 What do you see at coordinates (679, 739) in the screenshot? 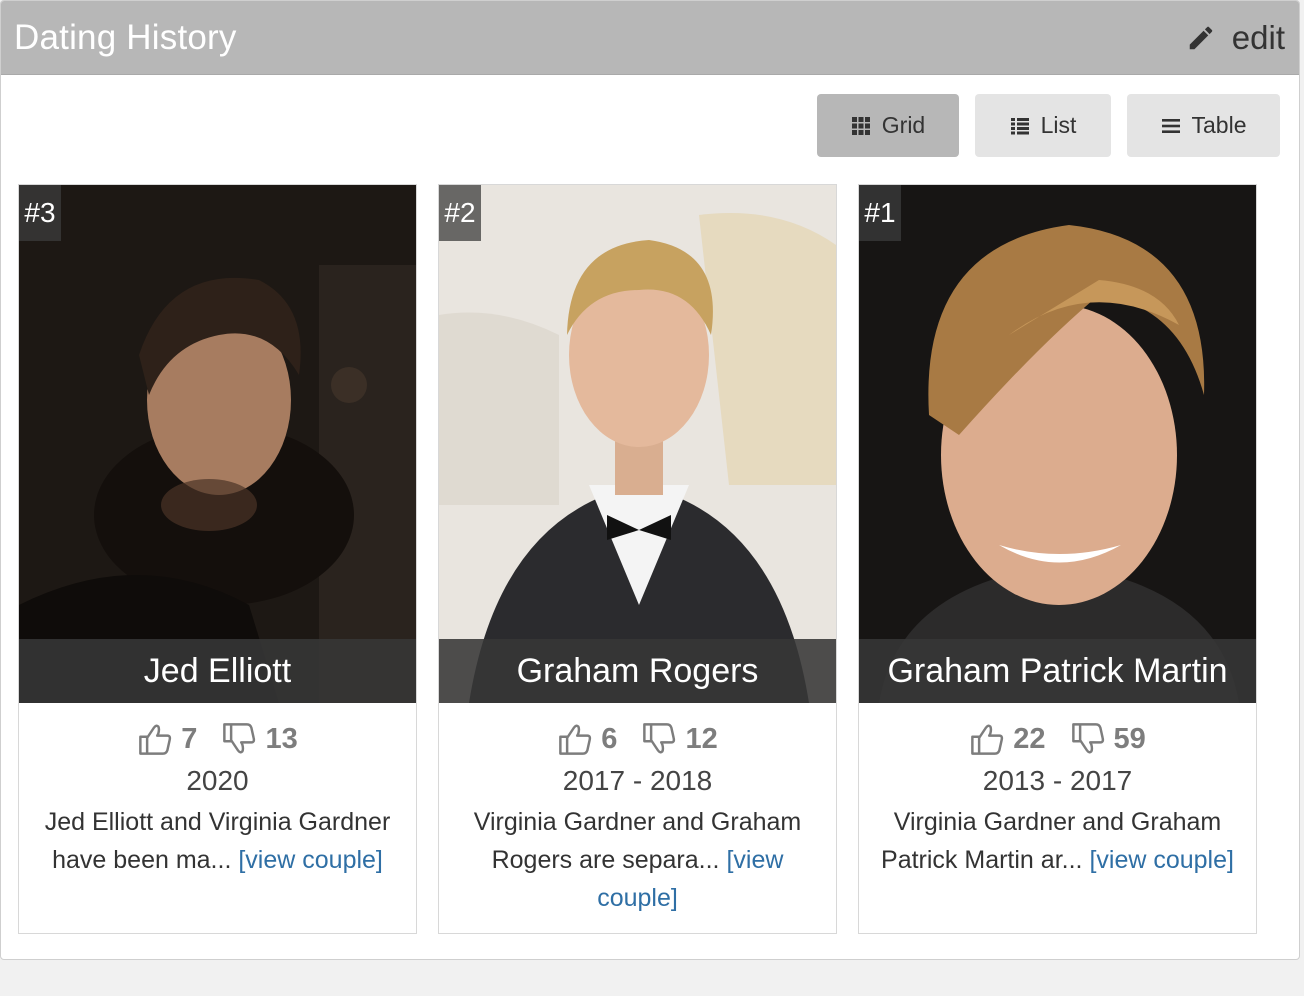
I see `thumbs-down-button: 12` at bounding box center [679, 739].